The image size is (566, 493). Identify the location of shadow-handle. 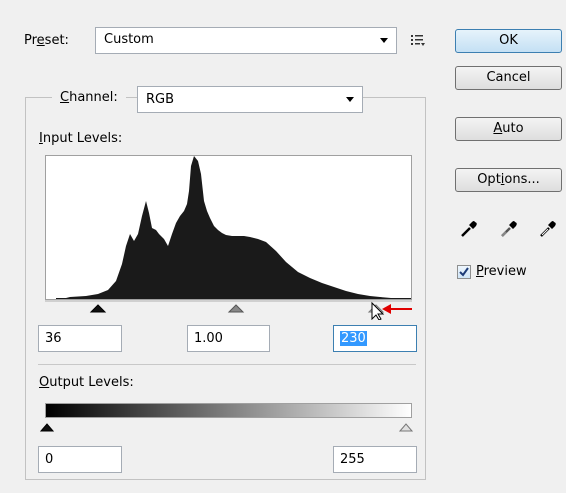
(98, 308).